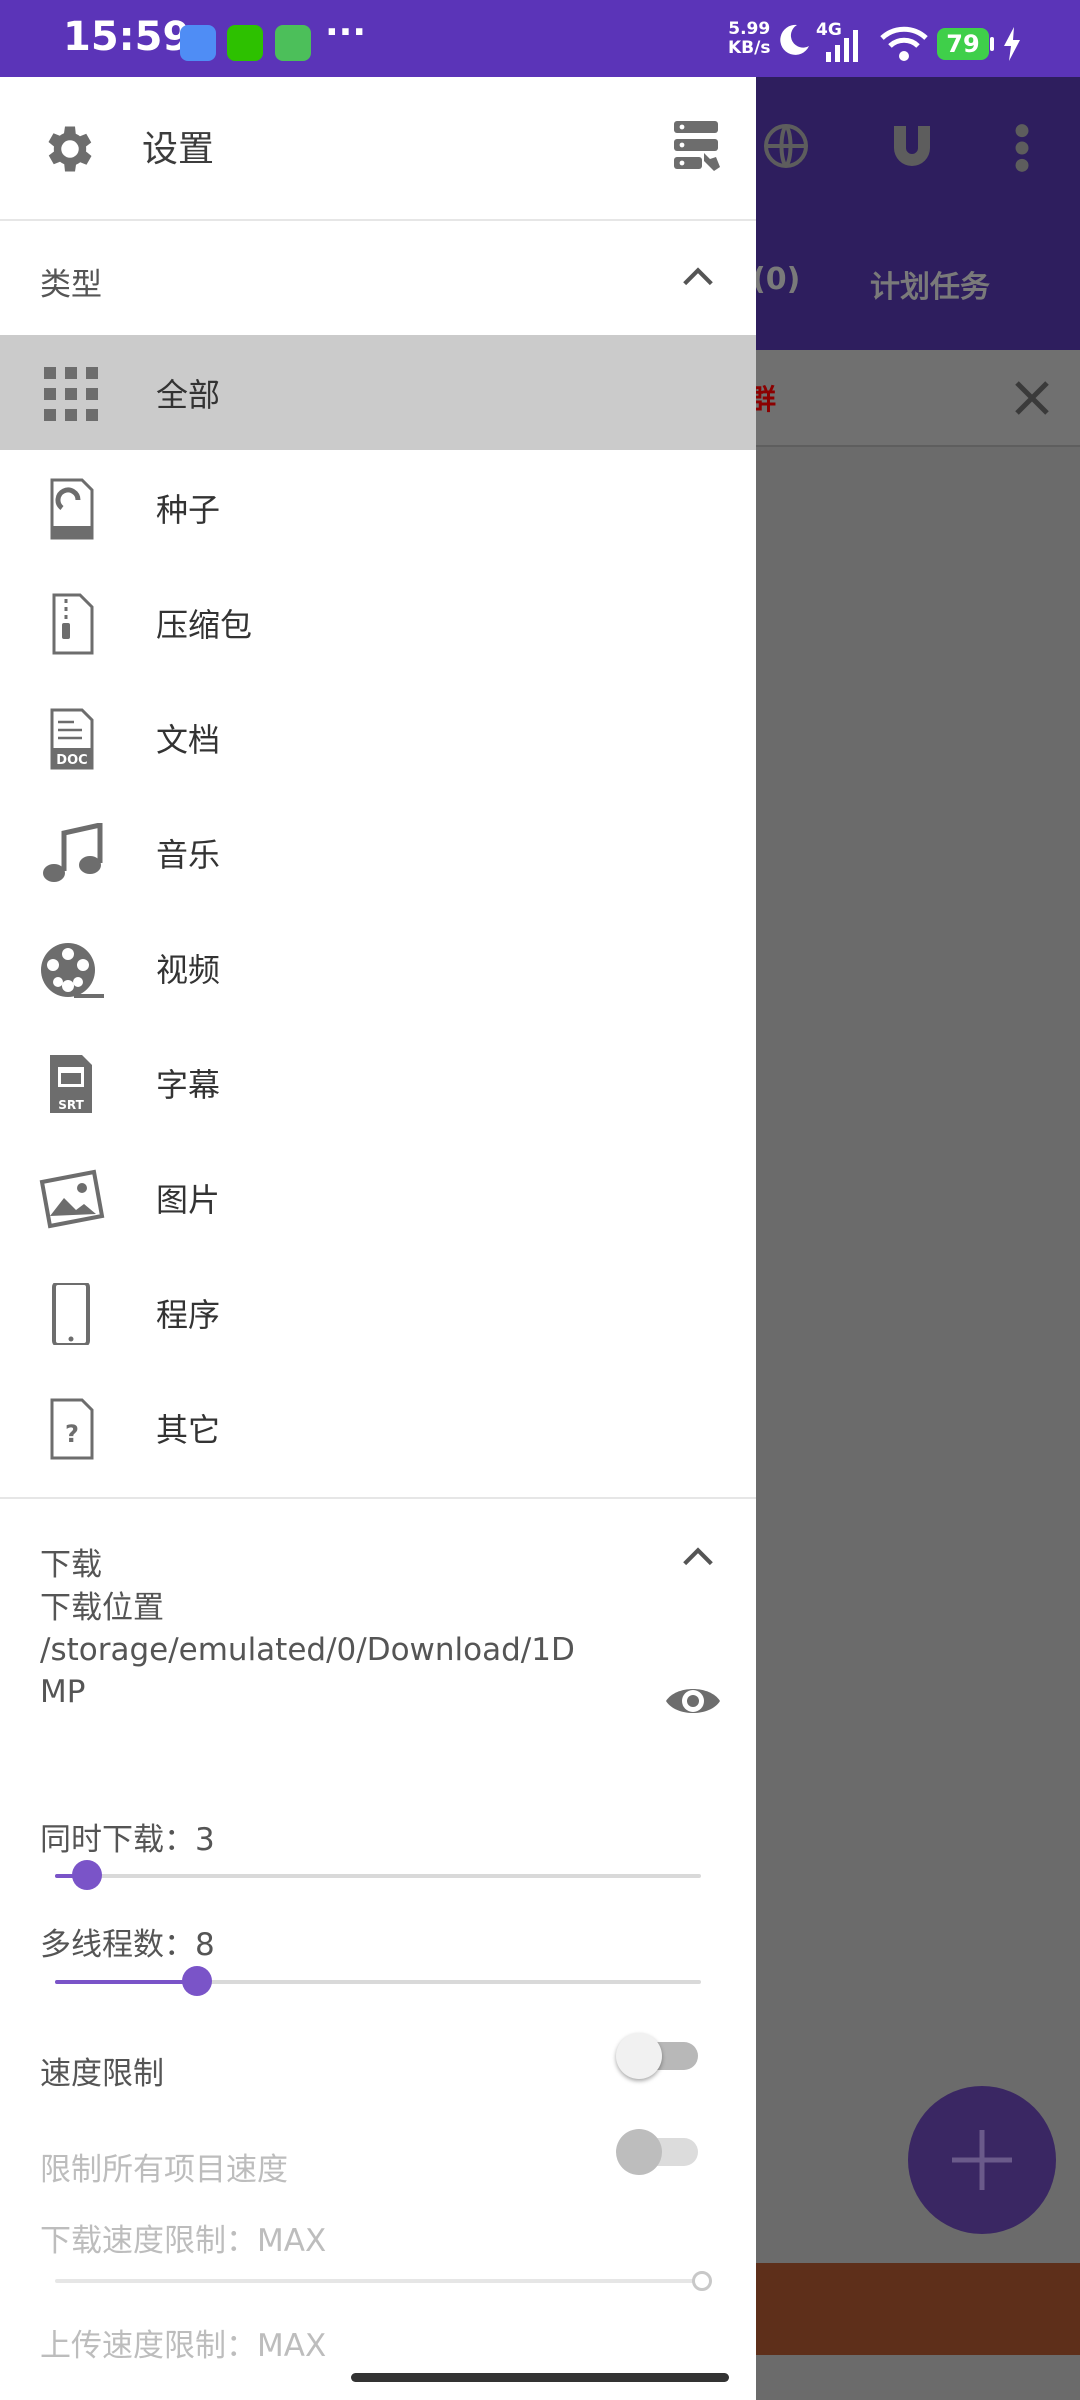 This screenshot has height=2400, width=1080. I want to click on drawer-title: 设置, so click(178, 146).